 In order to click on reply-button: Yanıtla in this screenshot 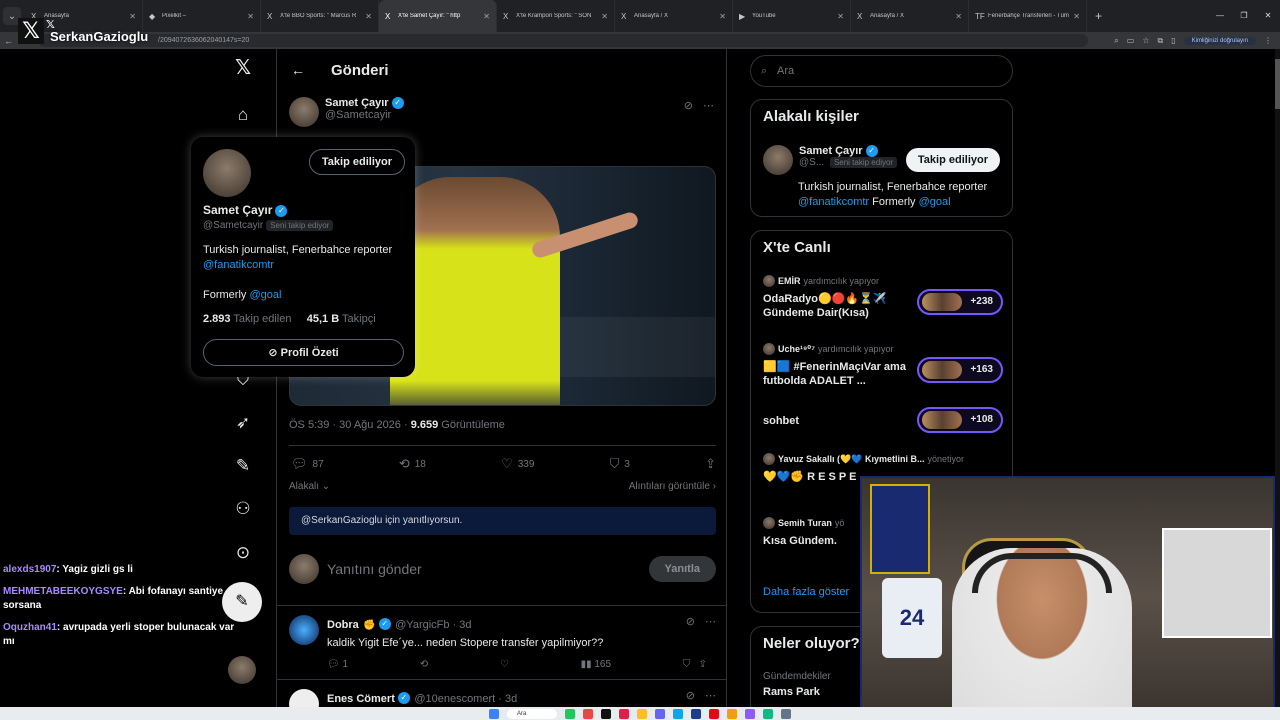, I will do `click(682, 569)`.